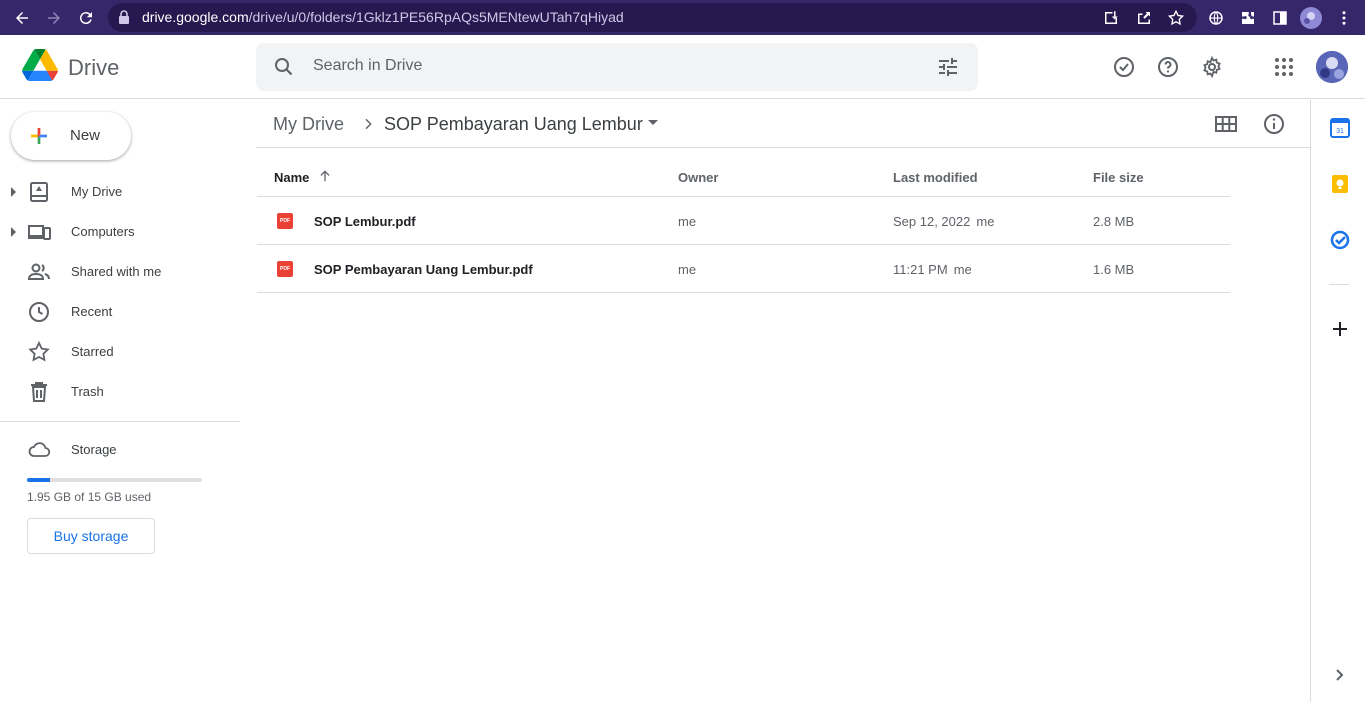 Image resolution: width=1365 pixels, height=702 pixels. Describe the element at coordinates (513, 124) in the screenshot. I see `breadcrumb-current-folder: SOP Pembayaran Uang Lembur` at that location.